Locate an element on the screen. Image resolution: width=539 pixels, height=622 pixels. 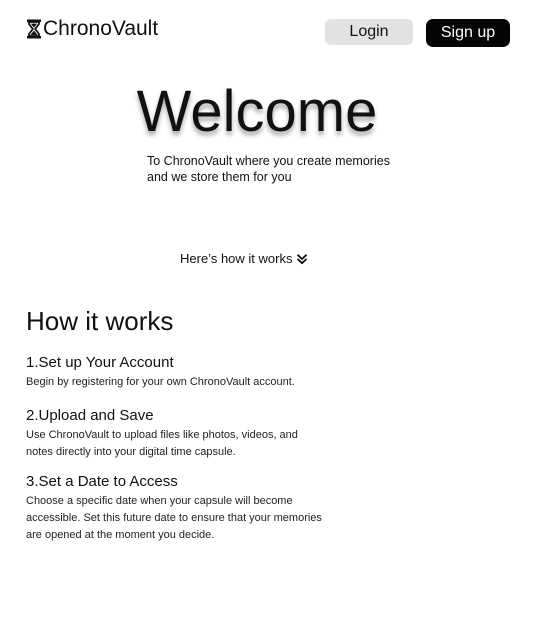
how-it-works-title: How it works is located at coordinates (100, 321).